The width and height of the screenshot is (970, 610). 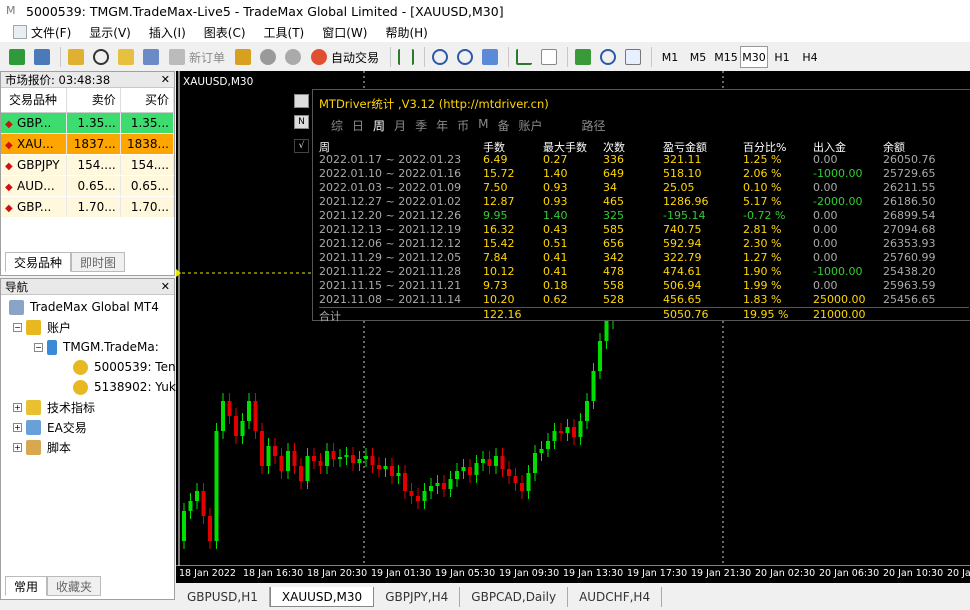 I want to click on periods-button, so click(x=608, y=57).